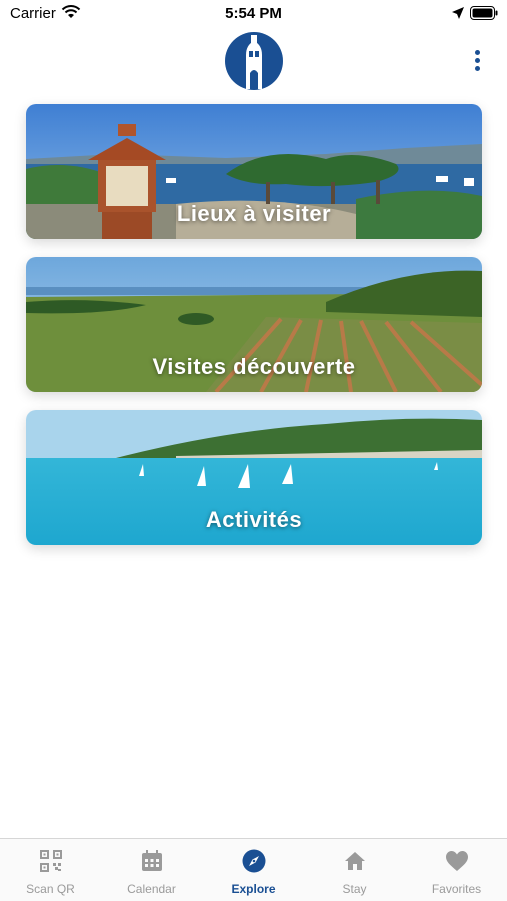  Describe the element at coordinates (254, 171) in the screenshot. I see `card-lieux-a-visiter: Lieux à visiter` at that location.